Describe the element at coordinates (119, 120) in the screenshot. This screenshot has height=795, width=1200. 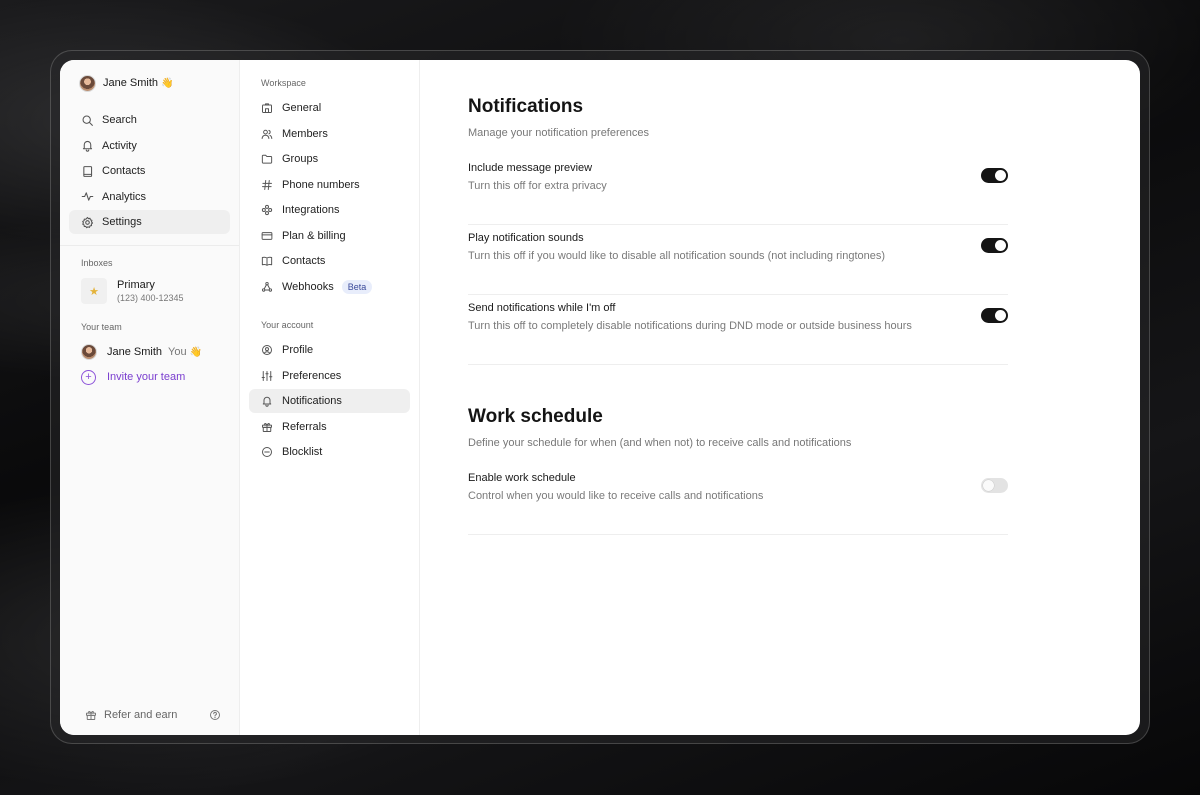
I see `sidebar-item-label: Search` at that location.